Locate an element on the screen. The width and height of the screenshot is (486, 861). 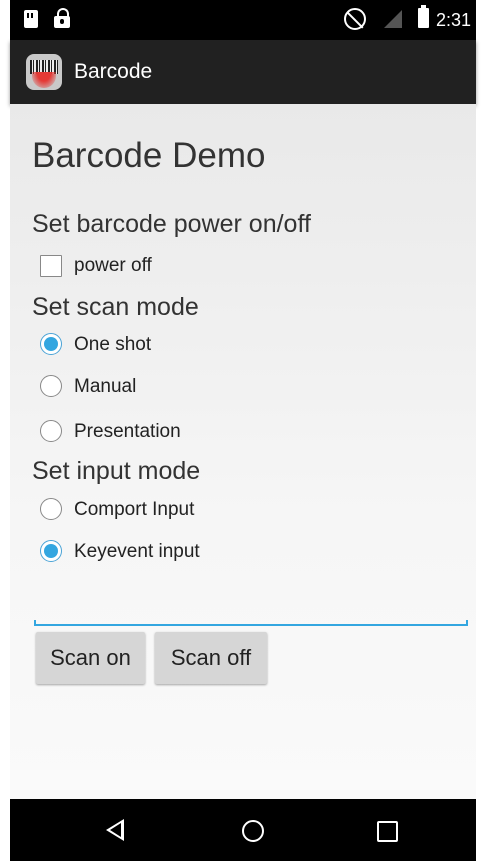
presentation-radio is located at coordinates (51, 431).